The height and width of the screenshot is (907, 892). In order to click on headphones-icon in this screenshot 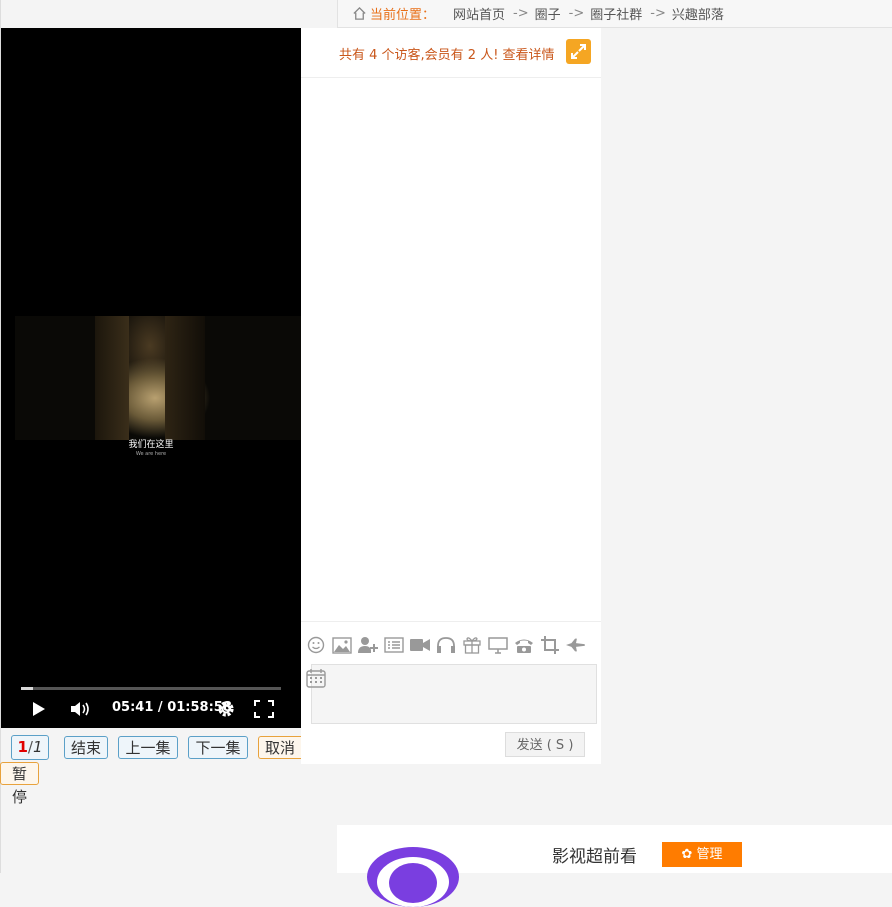, I will do `click(446, 645)`.